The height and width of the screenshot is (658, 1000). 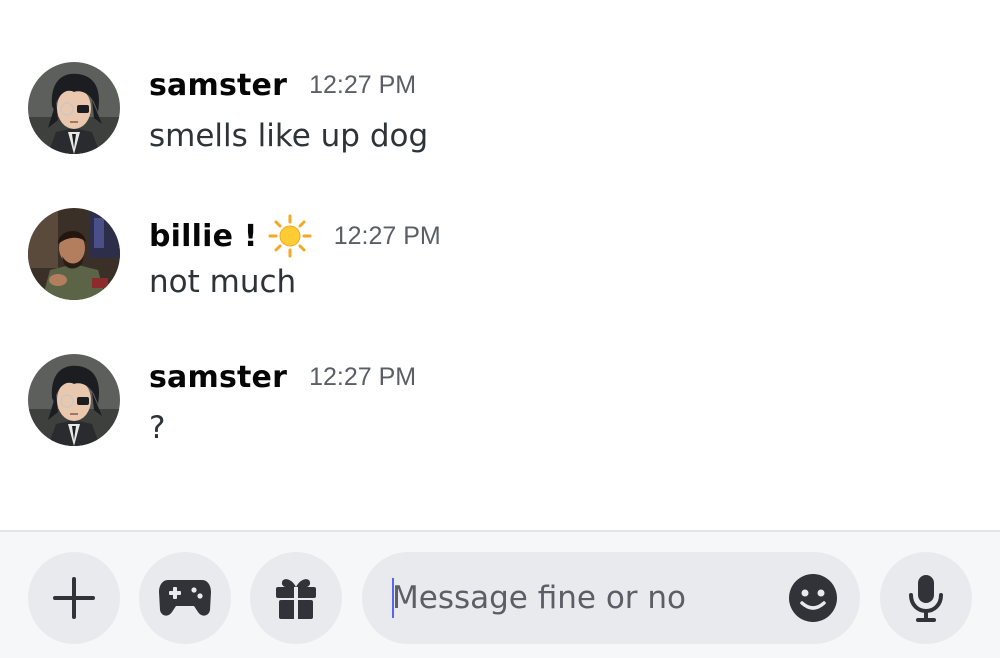 I want to click on message-text: not much, so click(x=223, y=282).